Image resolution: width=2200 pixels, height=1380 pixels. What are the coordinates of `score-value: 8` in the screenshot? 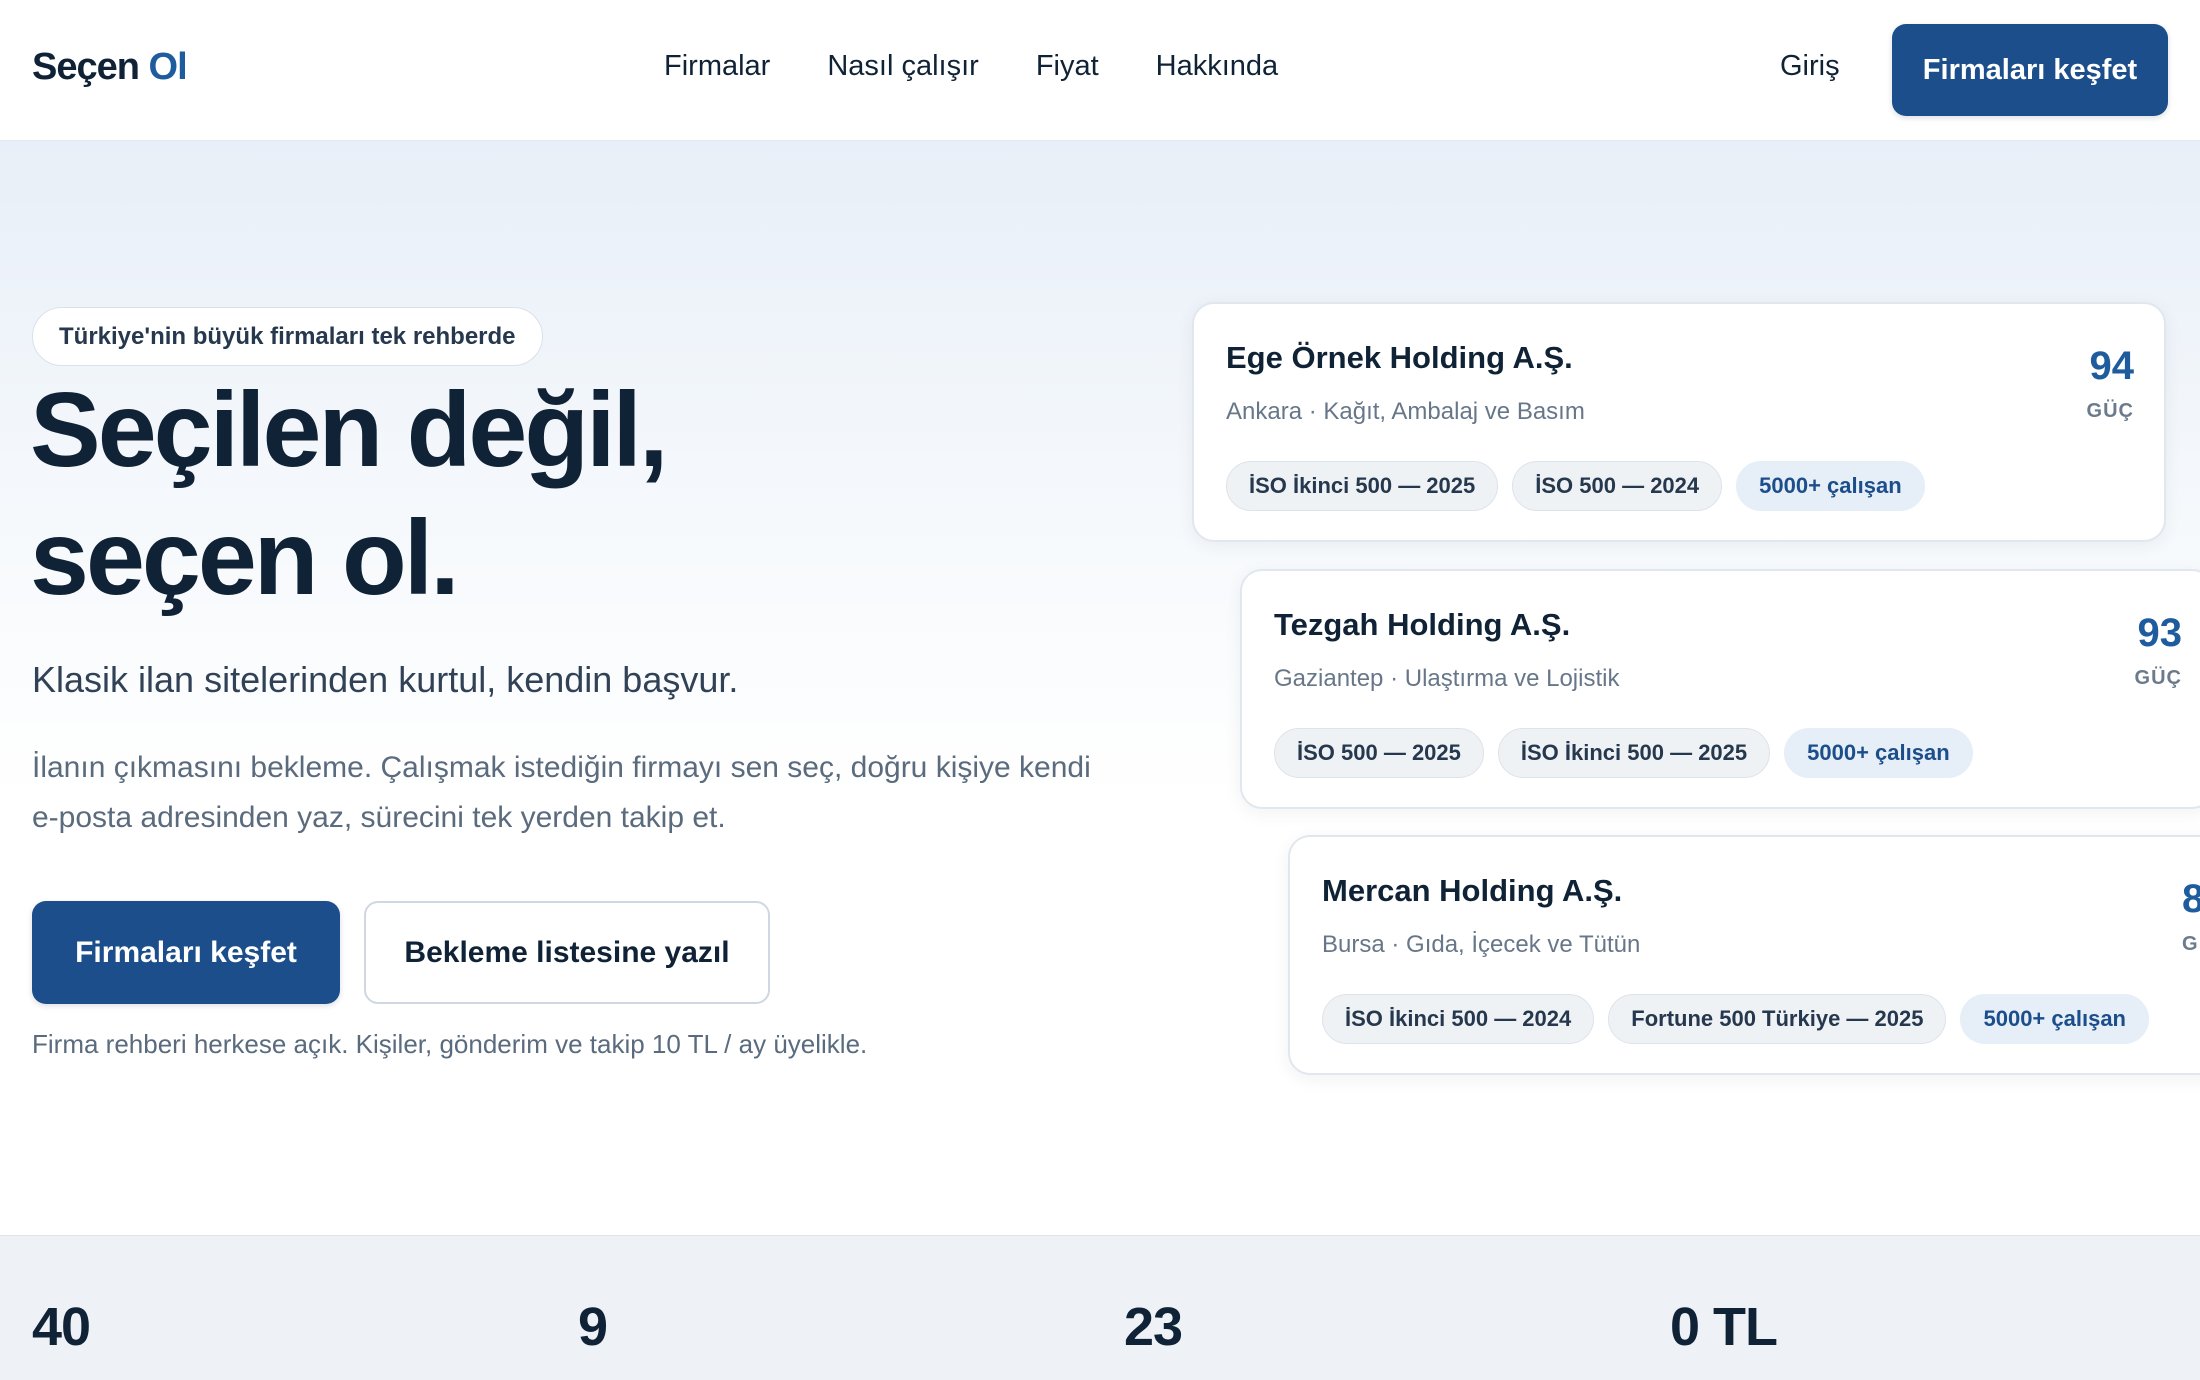 It's located at (2191, 899).